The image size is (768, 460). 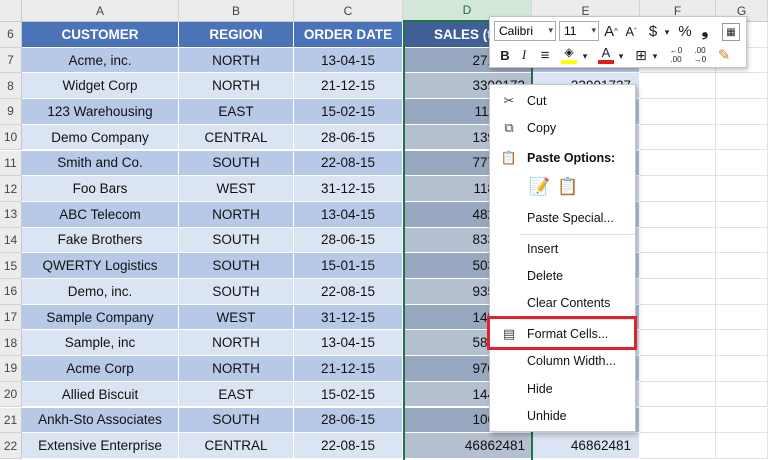 What do you see at coordinates (100, 137) in the screenshot?
I see `table-cell: Demo Company` at bounding box center [100, 137].